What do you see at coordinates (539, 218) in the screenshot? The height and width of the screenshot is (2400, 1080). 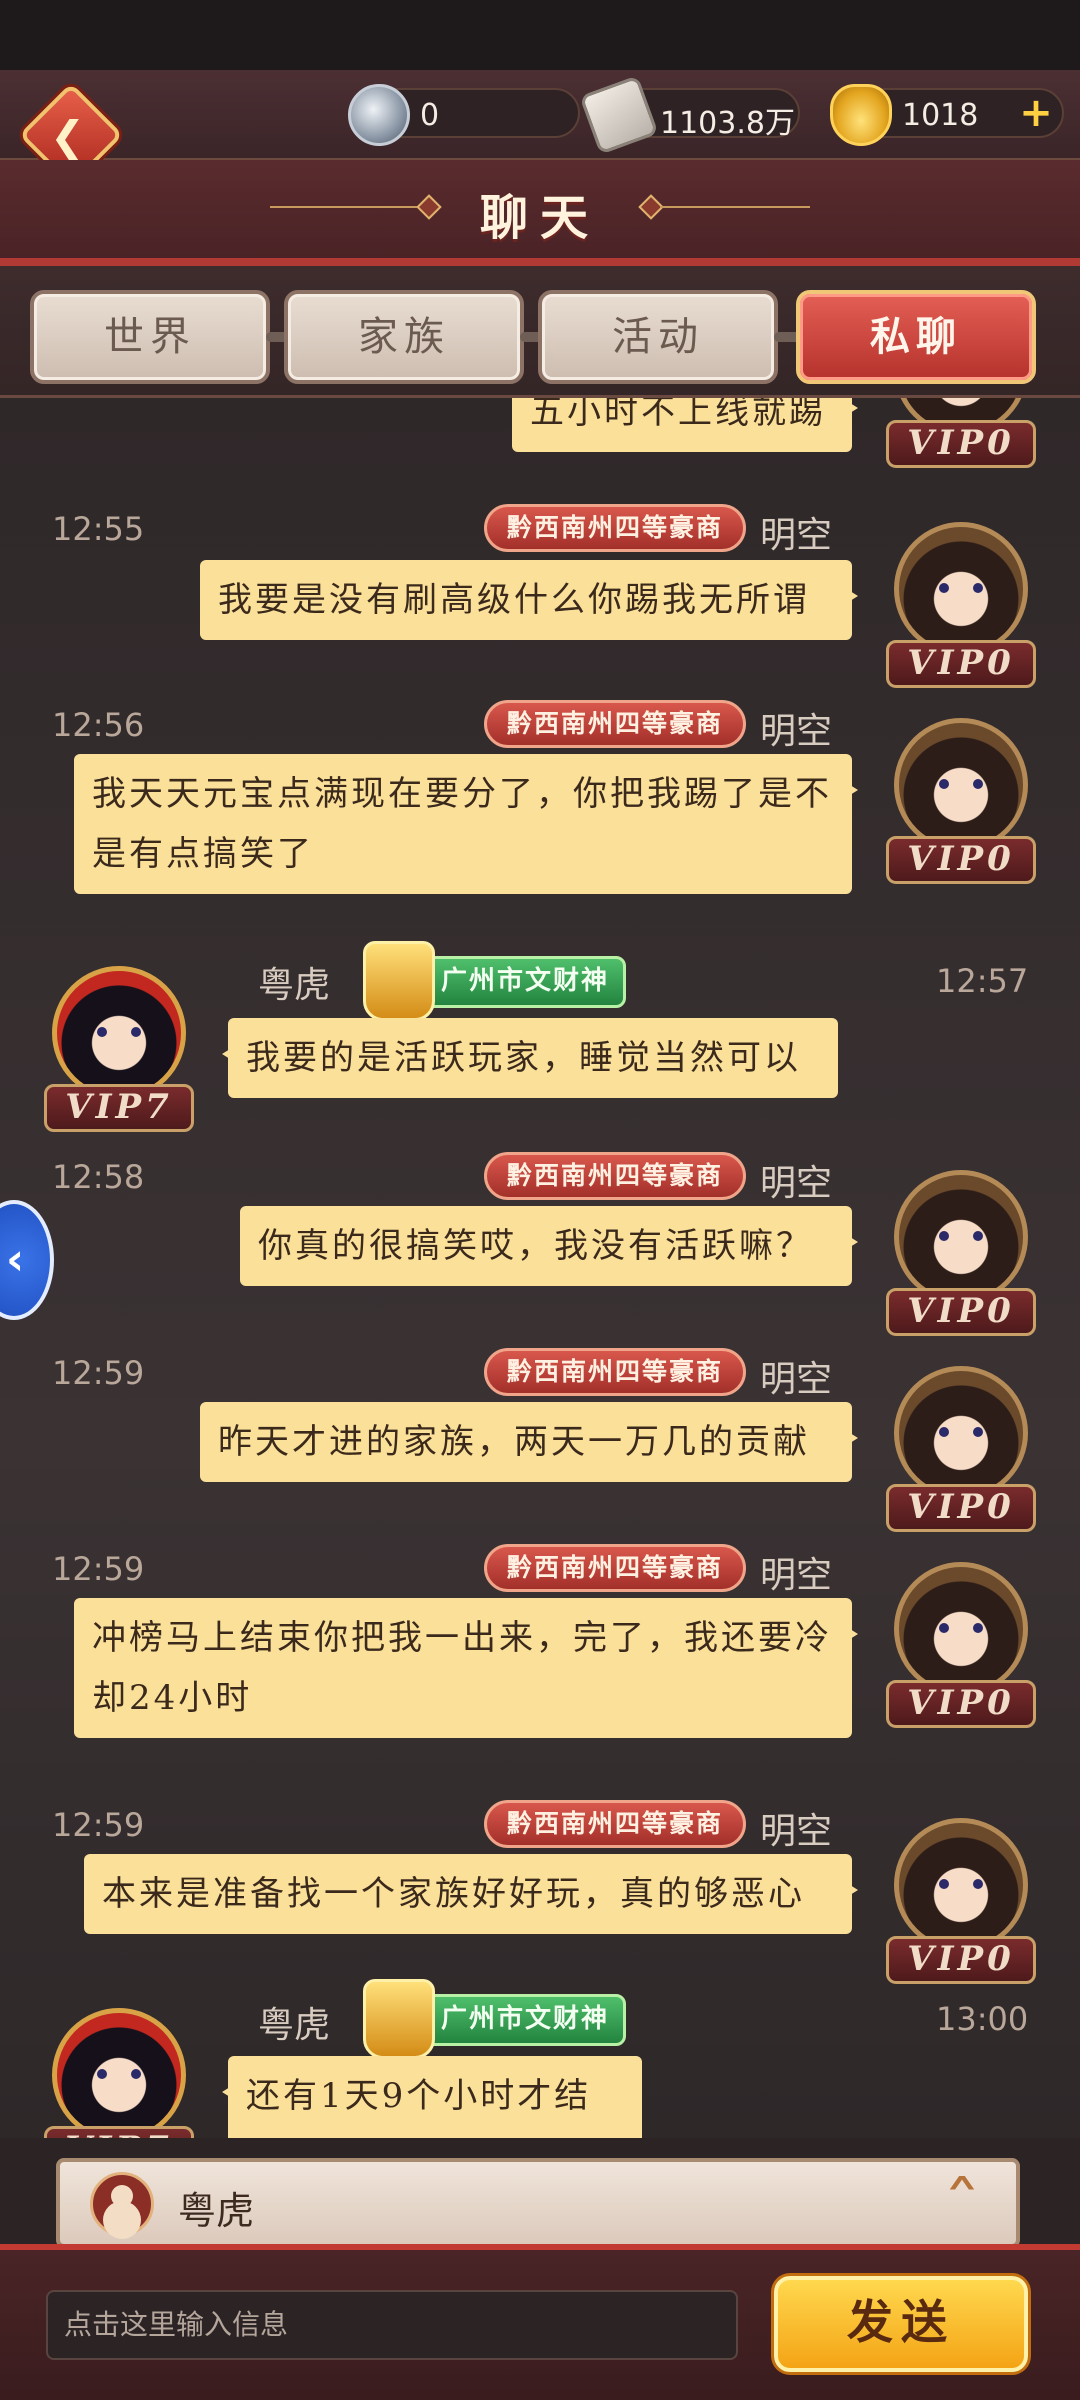 I see `page-title: 聊天` at bounding box center [539, 218].